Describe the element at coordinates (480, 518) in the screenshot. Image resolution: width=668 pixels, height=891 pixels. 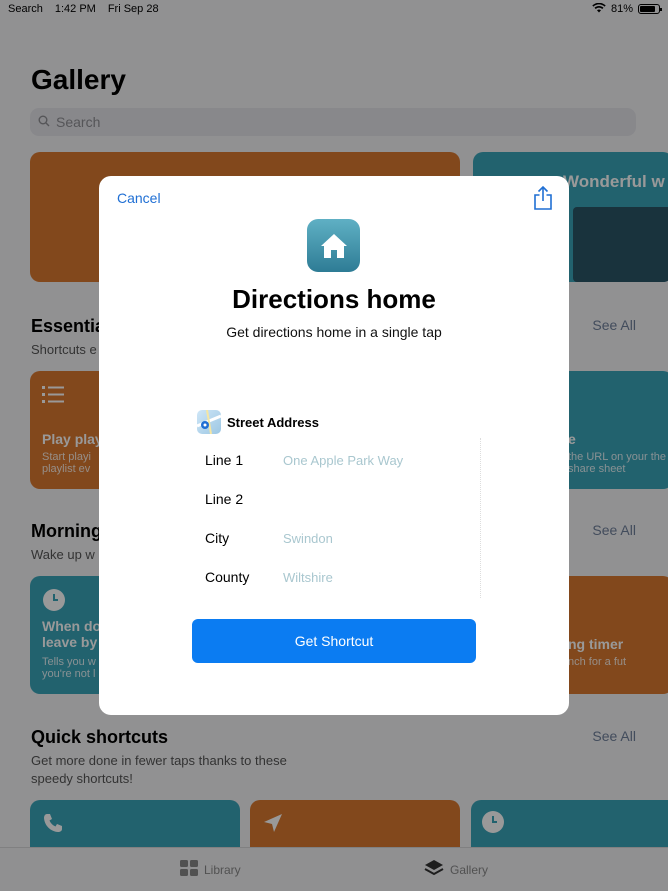
I see `form-divider` at that location.